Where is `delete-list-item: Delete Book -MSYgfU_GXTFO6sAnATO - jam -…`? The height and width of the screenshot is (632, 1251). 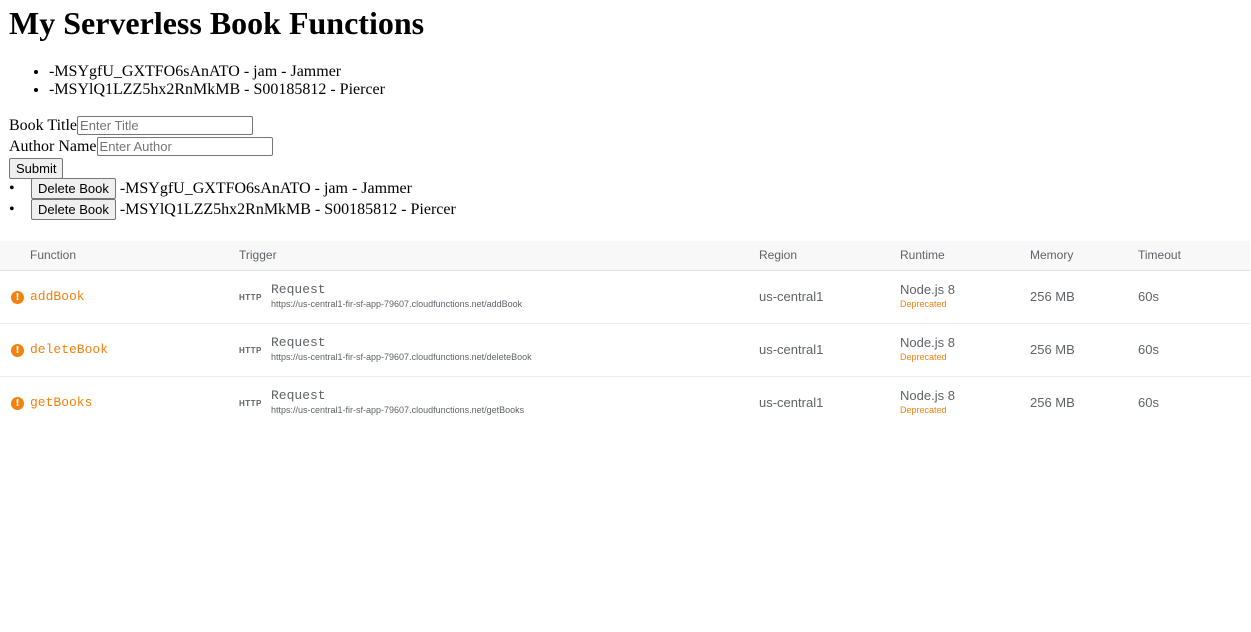
delete-list-item: Delete Book -MSYgfU_GXTFO6sAnATO - jam -… is located at coordinates (232, 188).